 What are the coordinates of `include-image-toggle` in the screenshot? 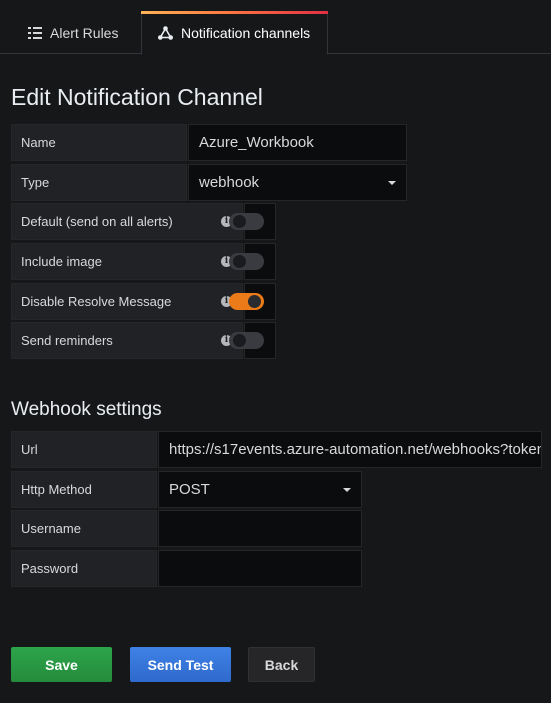 It's located at (246, 261).